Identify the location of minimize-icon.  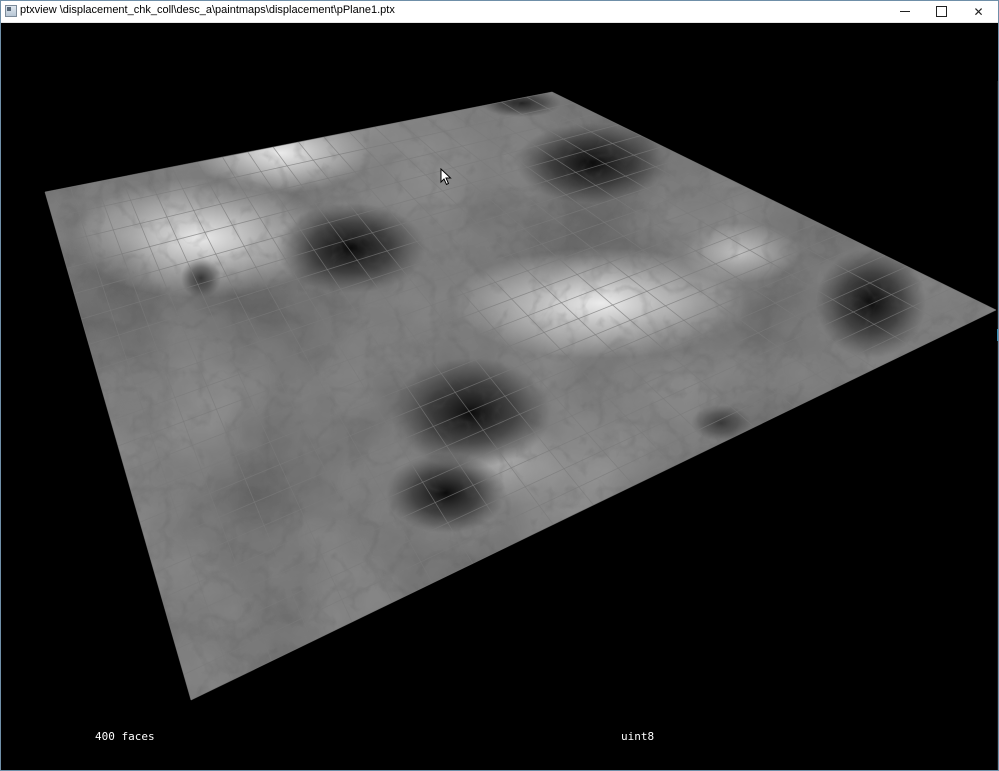
(904, 11).